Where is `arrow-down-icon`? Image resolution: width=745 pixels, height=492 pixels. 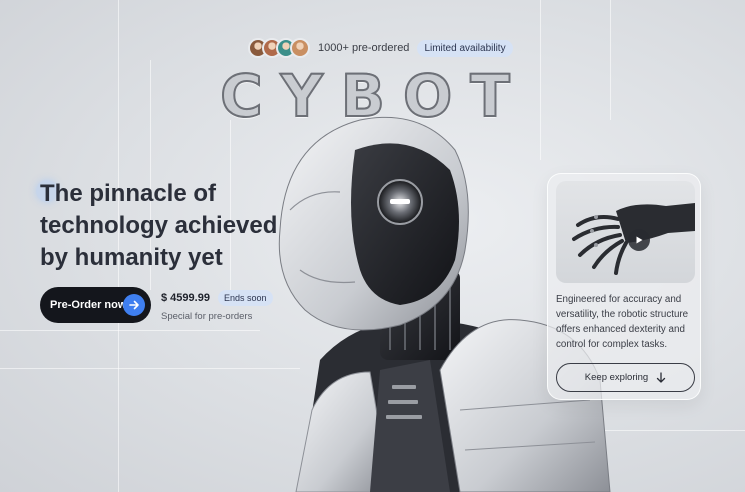 arrow-down-icon is located at coordinates (661, 377).